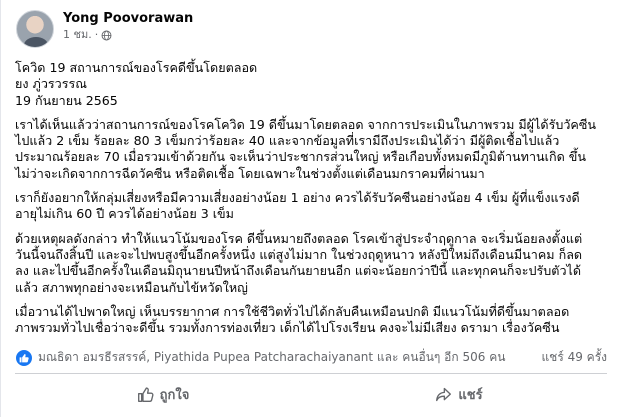 This screenshot has width=619, height=417. Describe the element at coordinates (131, 287) in the screenshot. I see `post-text-line: แล้ว สภาพทุกอย่างจะเหมือนกับไข้หวัดใหญ่` at that location.